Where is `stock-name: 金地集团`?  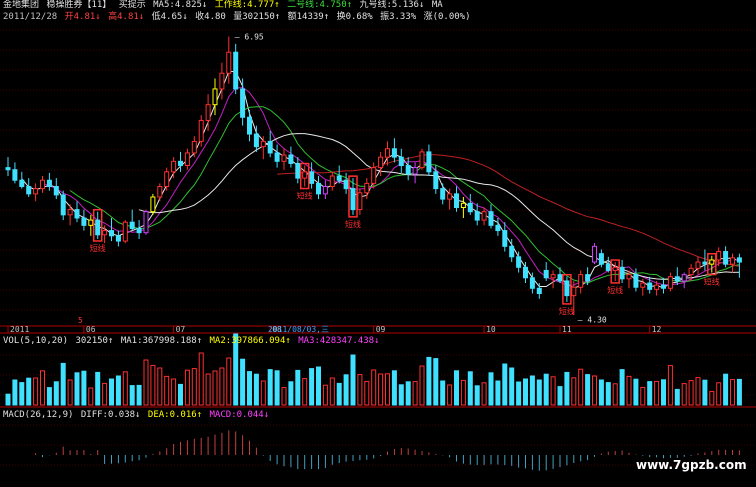
stock-name: 金地集团 is located at coordinates (21, 5).